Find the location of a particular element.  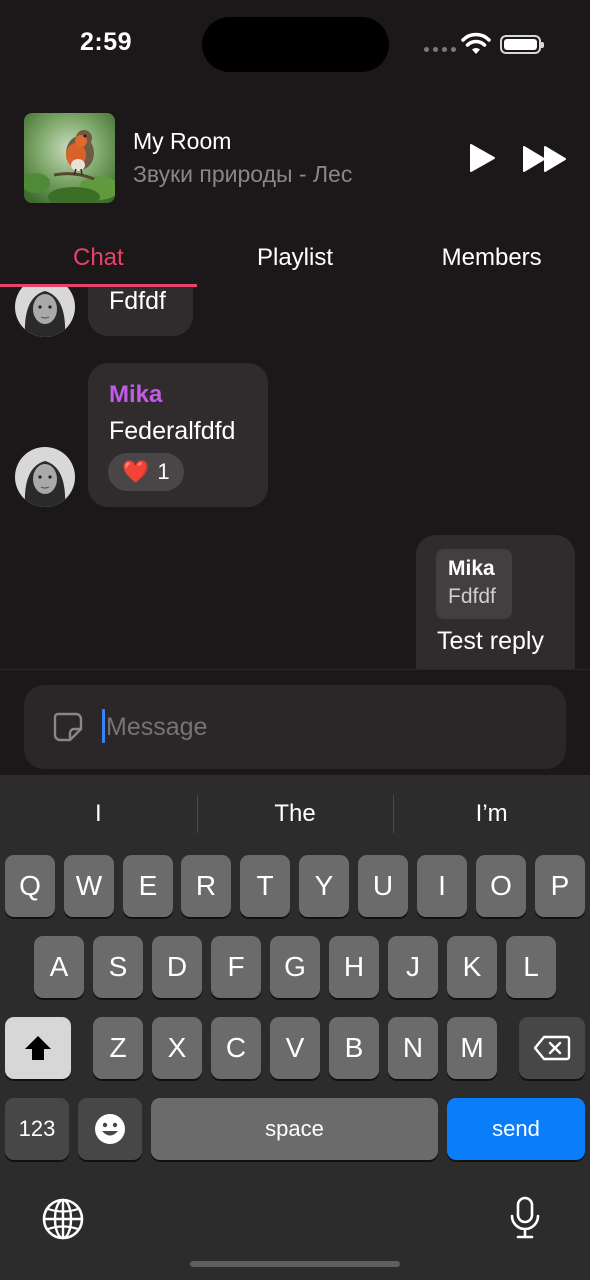

wifi-icon is located at coordinates (476, 43).